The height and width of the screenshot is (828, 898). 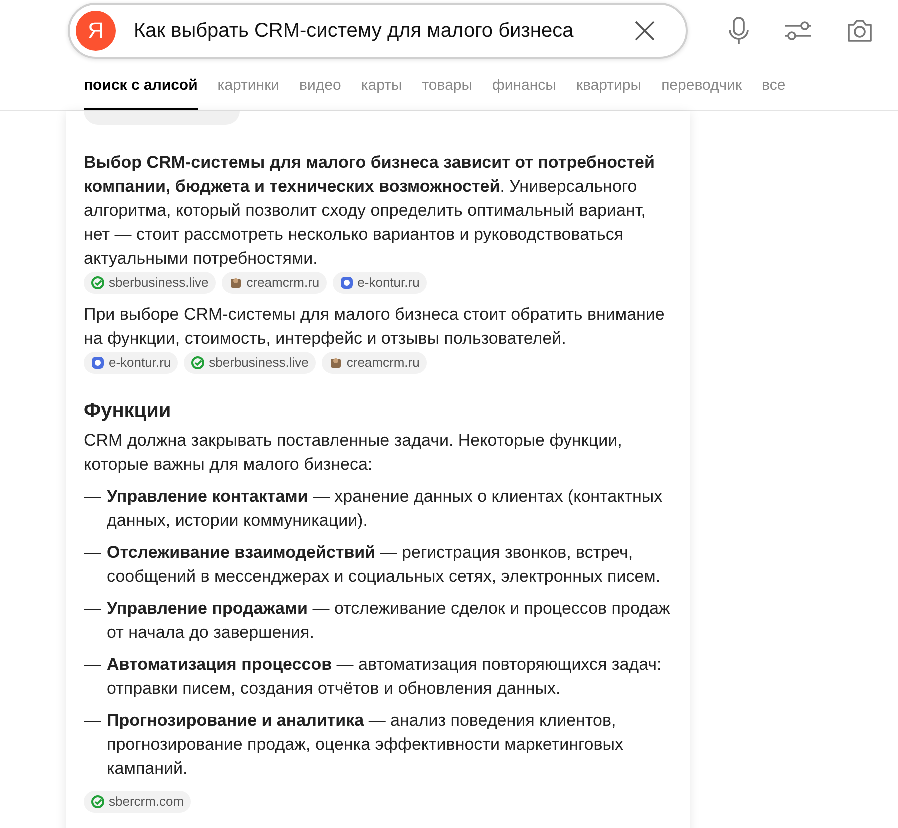 What do you see at coordinates (128, 411) in the screenshot?
I see `section-heading: Функции` at bounding box center [128, 411].